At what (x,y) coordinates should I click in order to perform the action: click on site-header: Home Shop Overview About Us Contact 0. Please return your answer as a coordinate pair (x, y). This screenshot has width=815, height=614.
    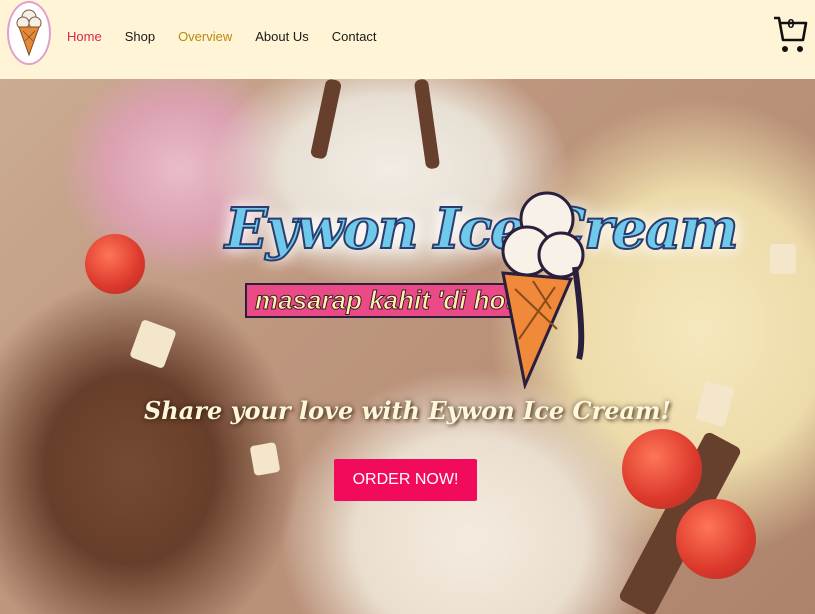
    Looking at the image, I should click on (407, 39).